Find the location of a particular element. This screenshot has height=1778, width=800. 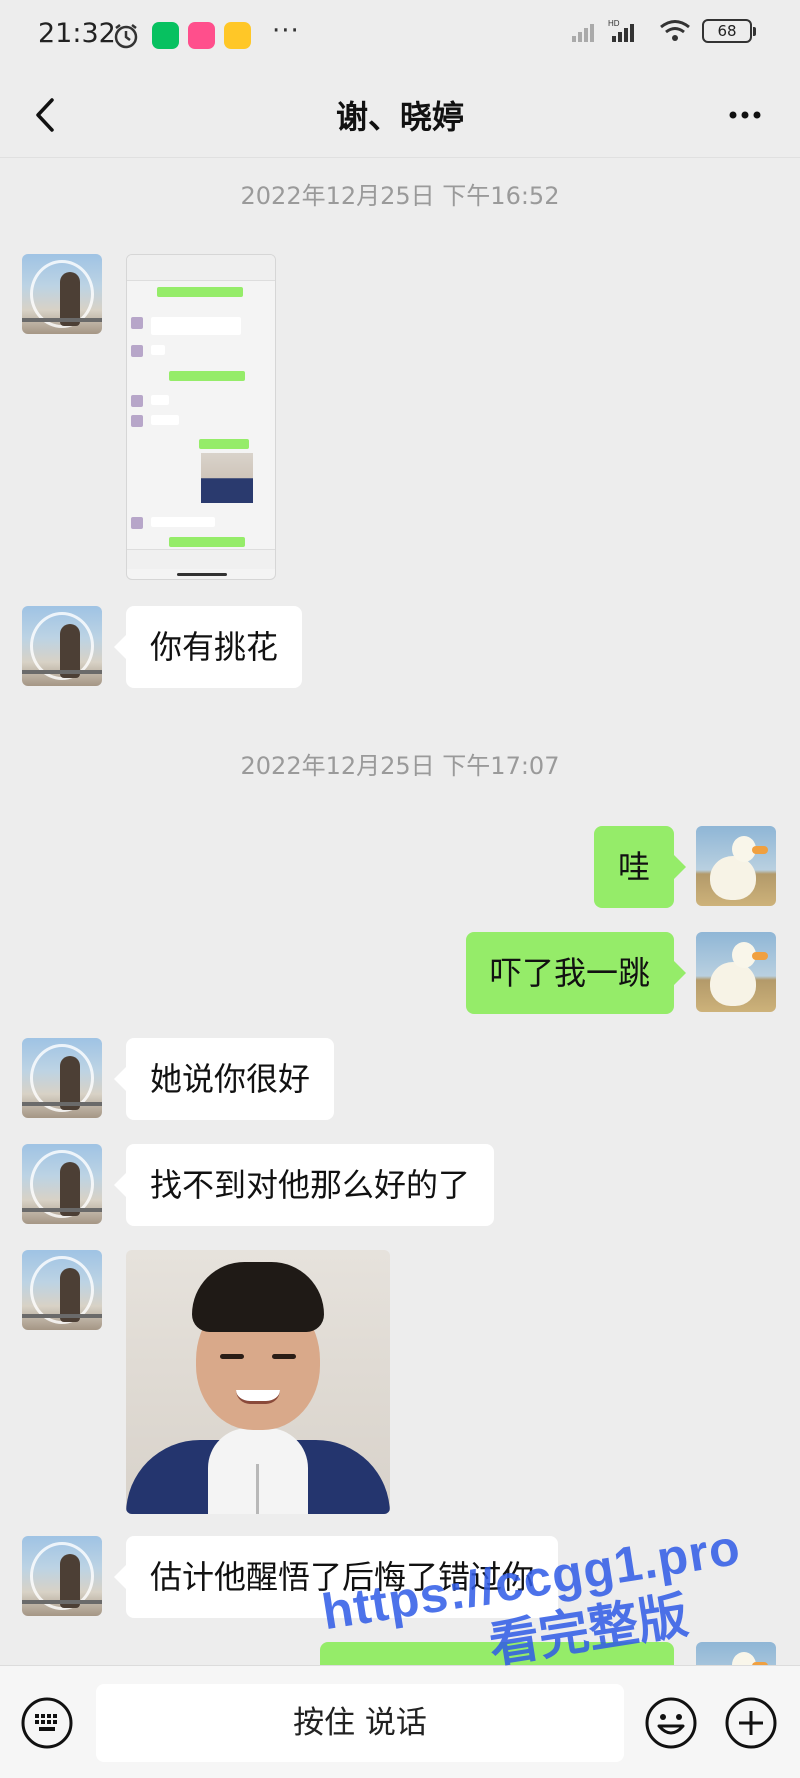

input-bar: 按住 说话 is located at coordinates (400, 1721).